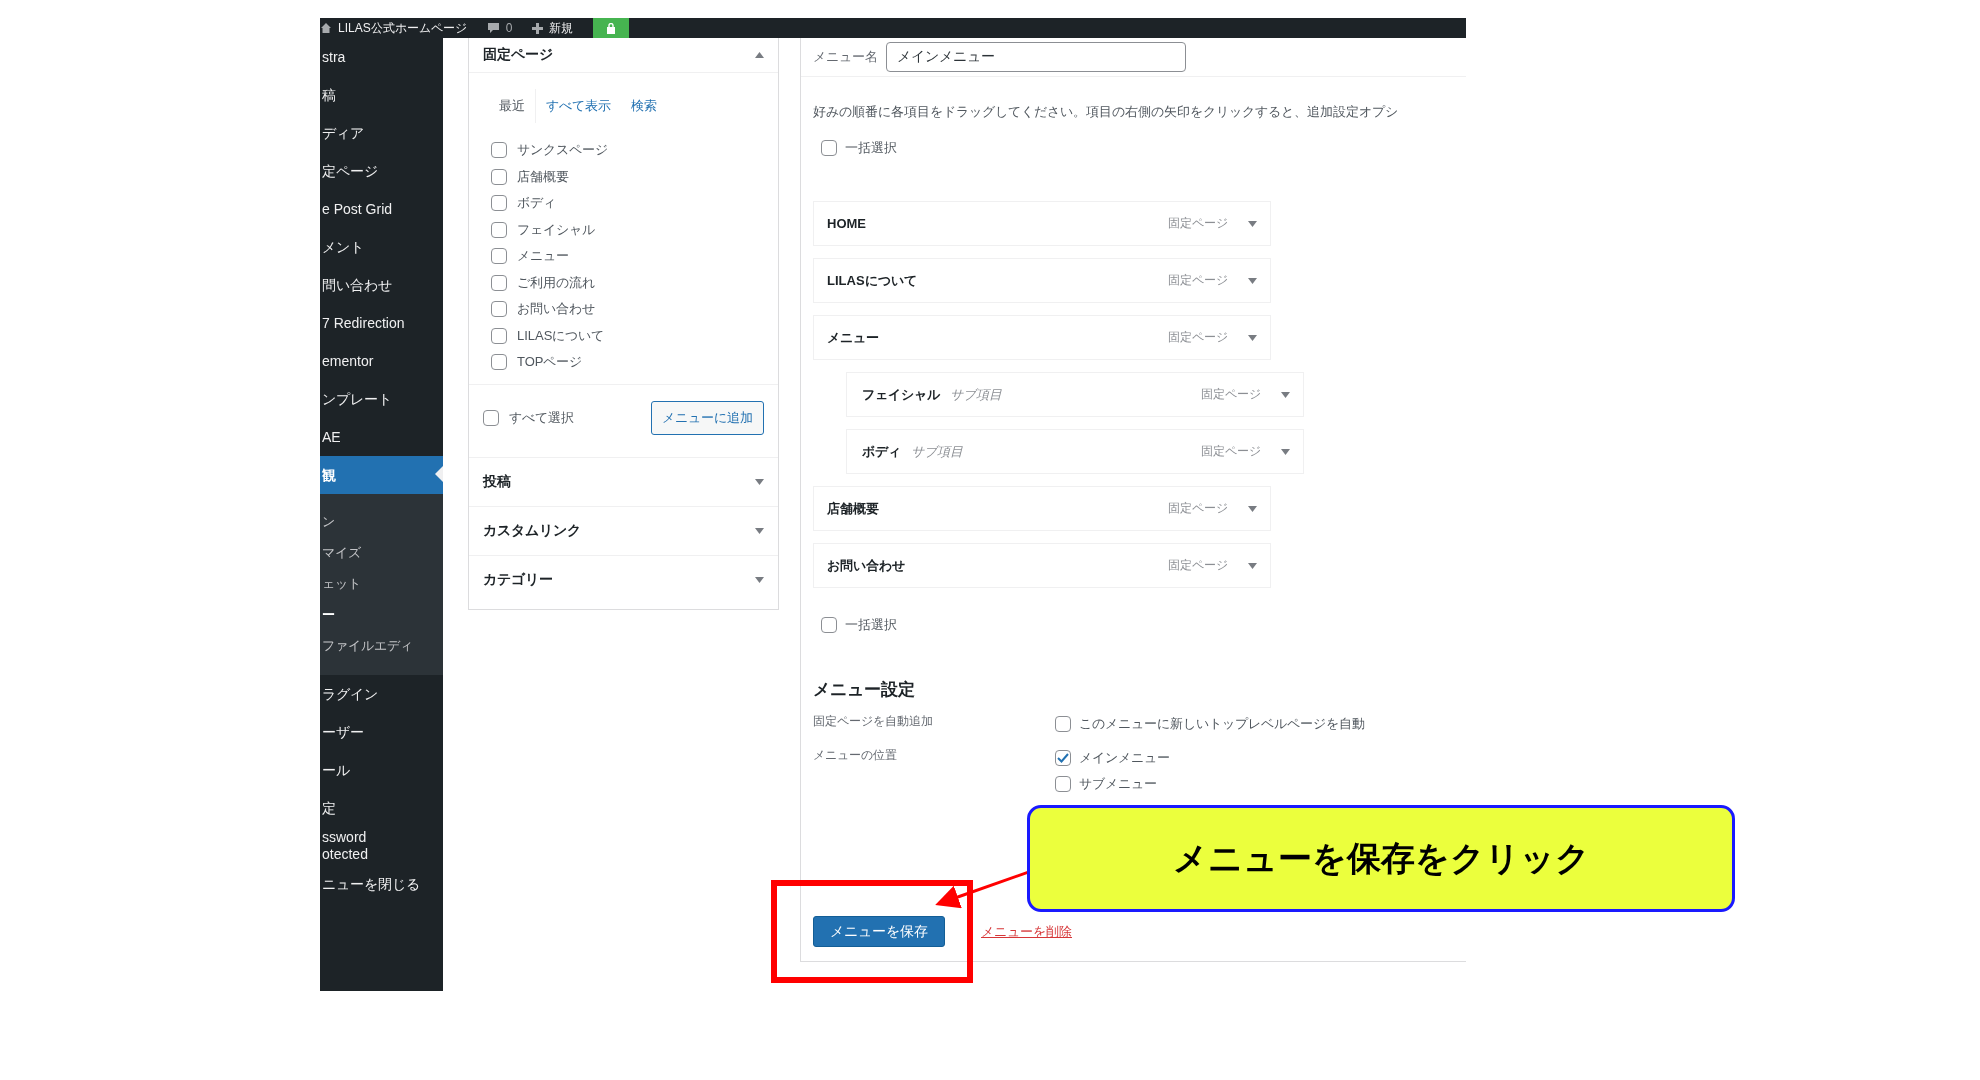 The image size is (1980, 1080). Describe the element at coordinates (381, 846) in the screenshot. I see `sidebar-item: ssword otected` at that location.